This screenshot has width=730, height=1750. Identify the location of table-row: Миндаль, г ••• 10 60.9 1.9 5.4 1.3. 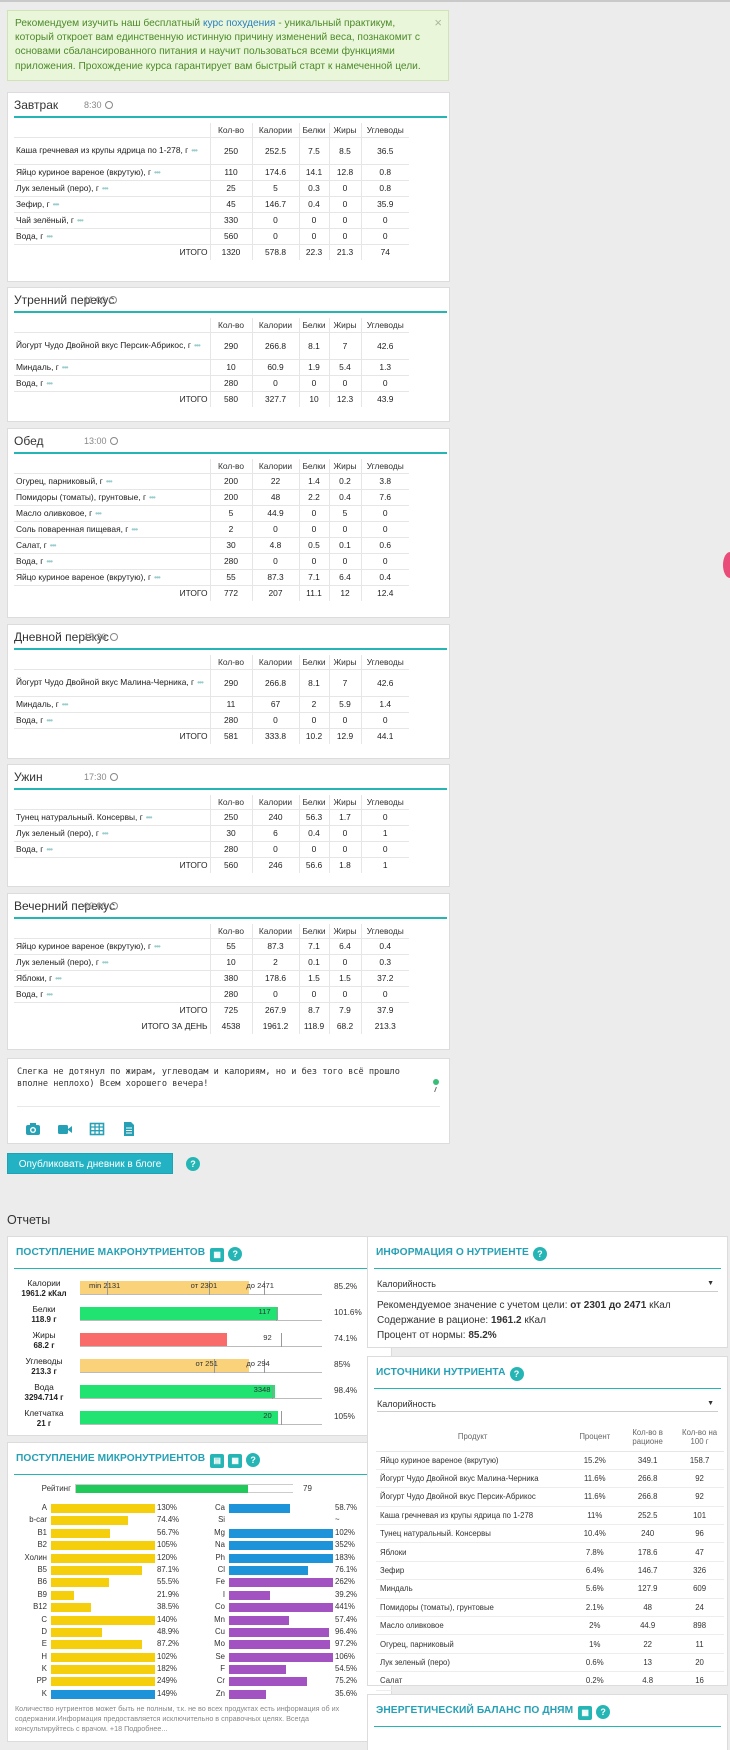
(211, 367).